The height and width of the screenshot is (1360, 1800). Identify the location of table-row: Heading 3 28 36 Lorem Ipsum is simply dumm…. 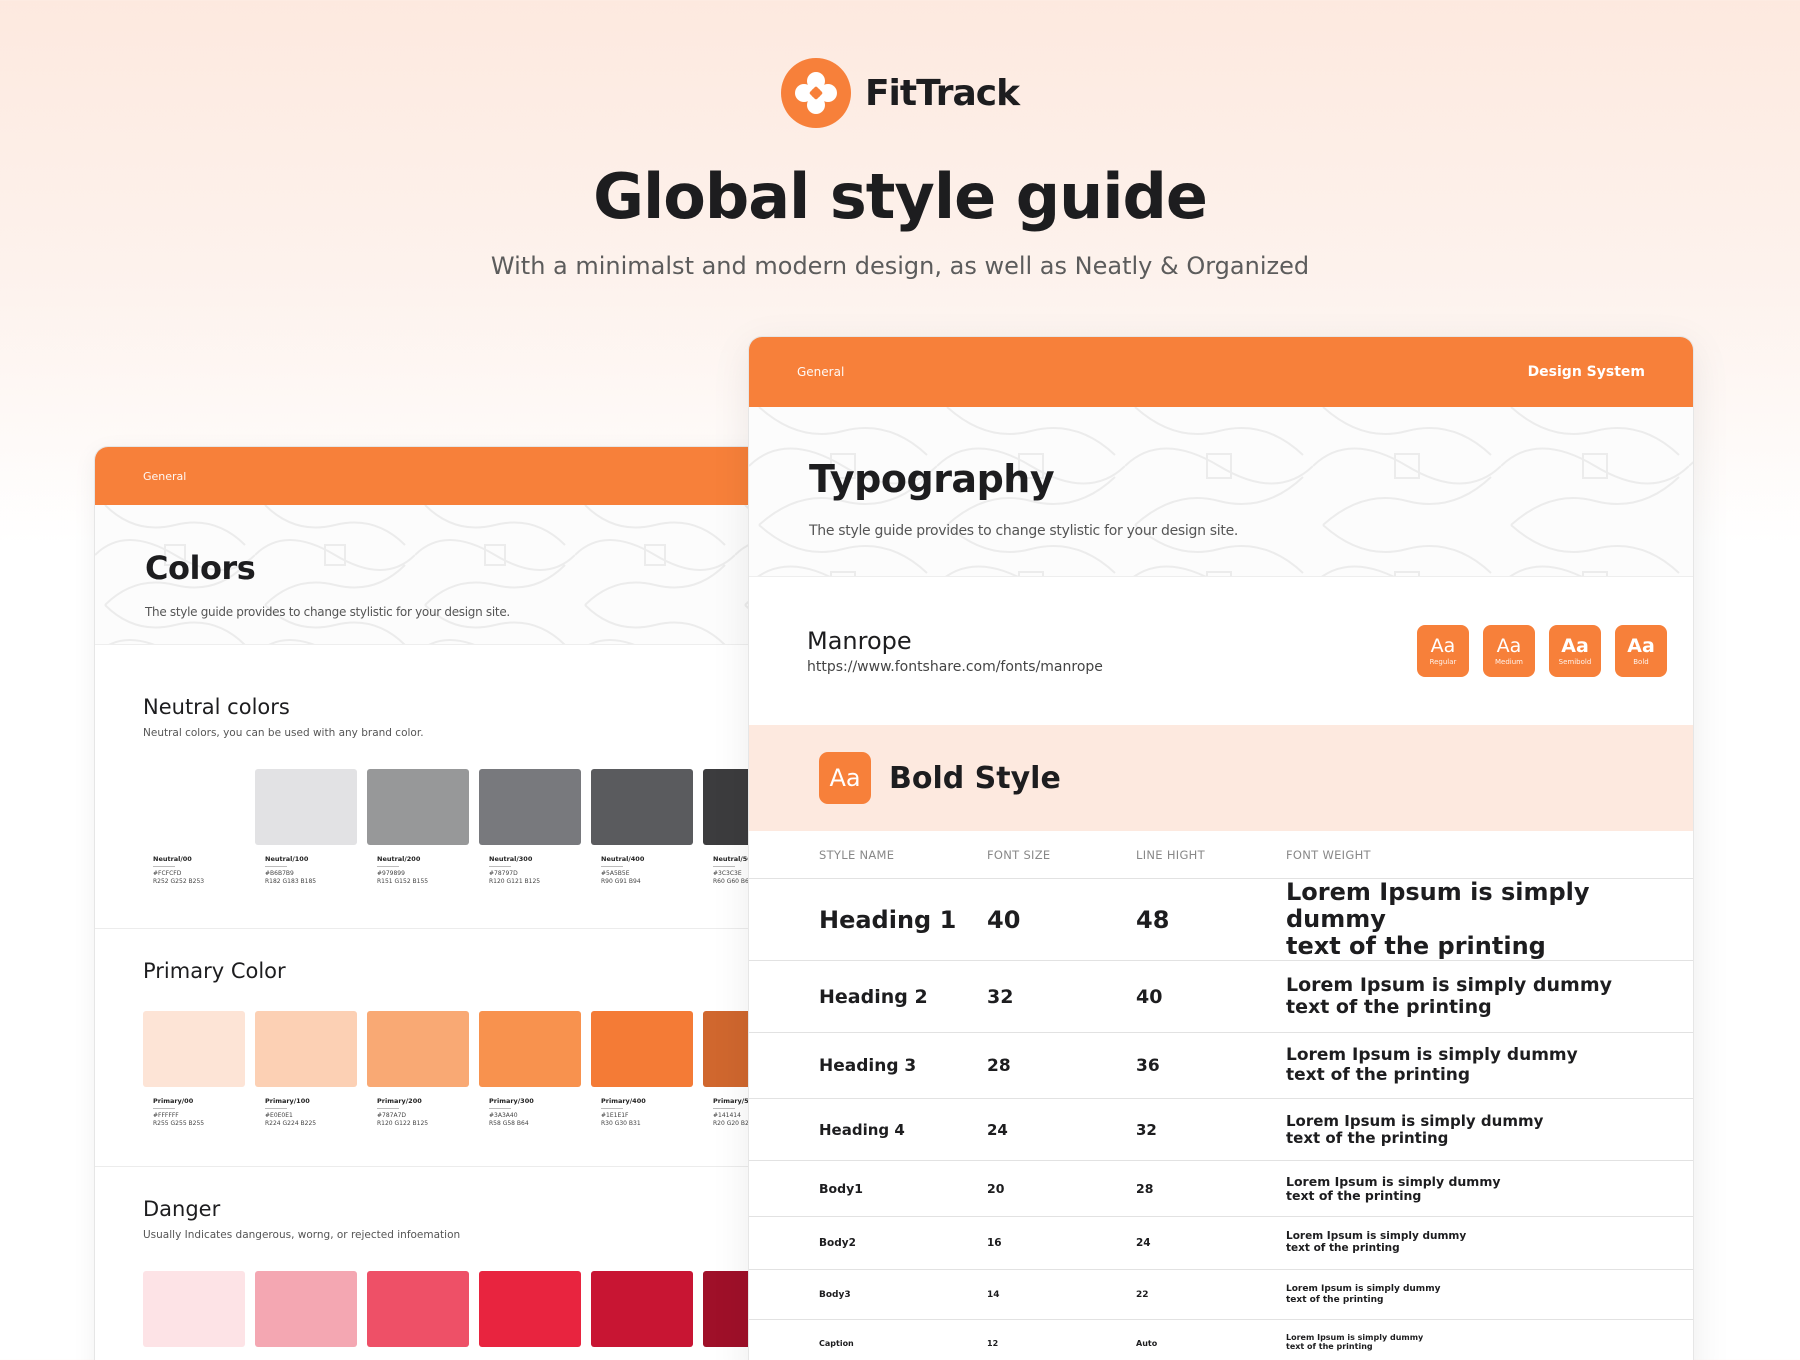
(1221, 1066).